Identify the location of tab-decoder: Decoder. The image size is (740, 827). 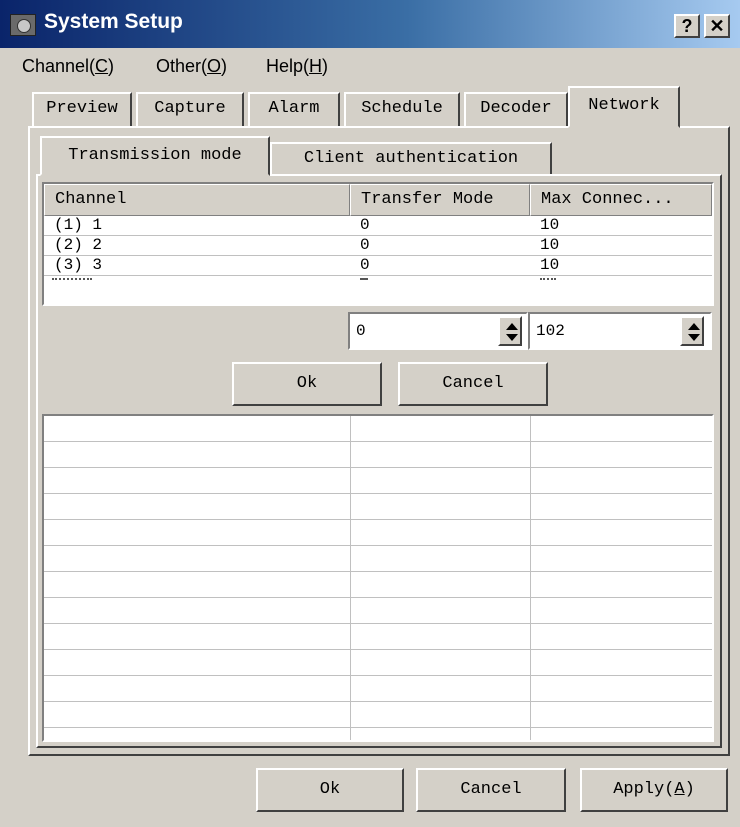
(516, 110).